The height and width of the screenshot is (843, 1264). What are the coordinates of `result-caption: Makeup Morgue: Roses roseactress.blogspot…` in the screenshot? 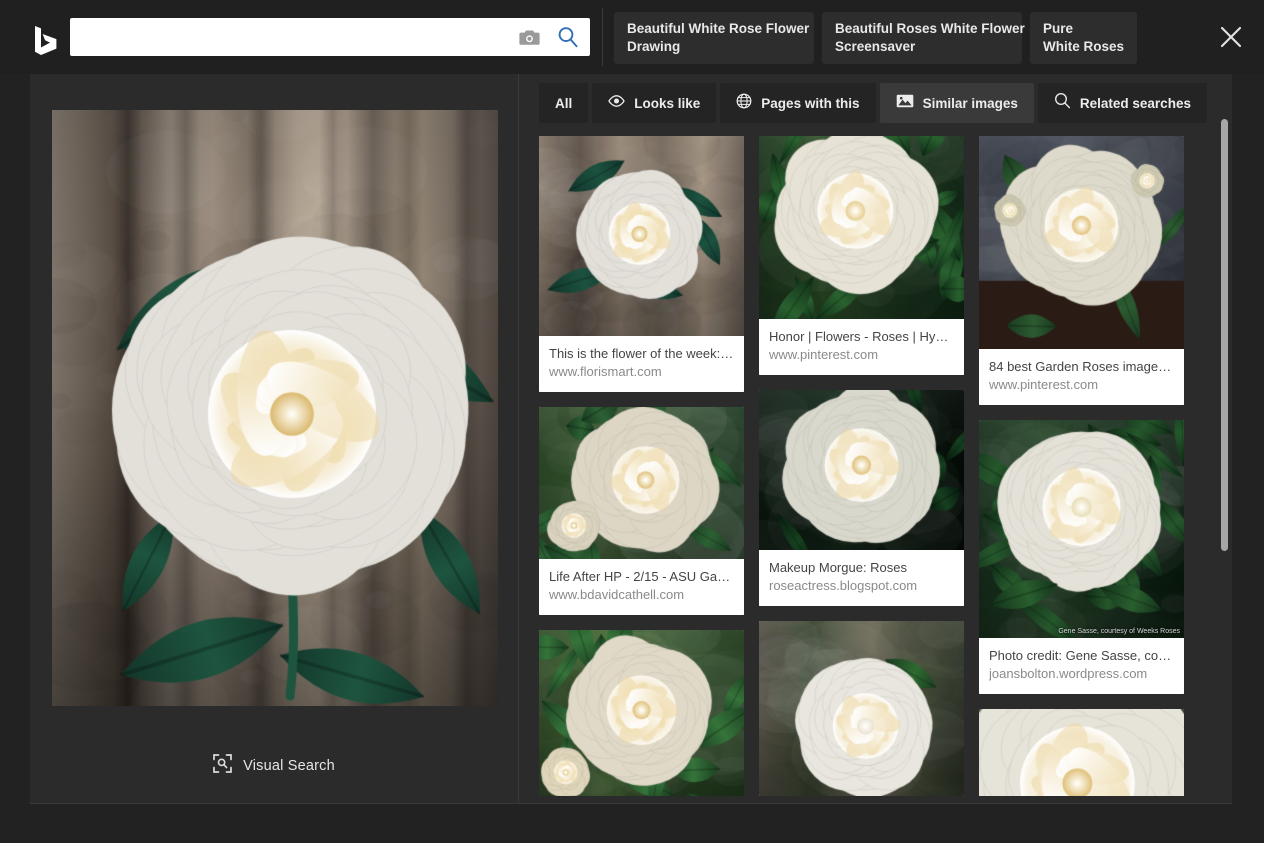 It's located at (861, 578).